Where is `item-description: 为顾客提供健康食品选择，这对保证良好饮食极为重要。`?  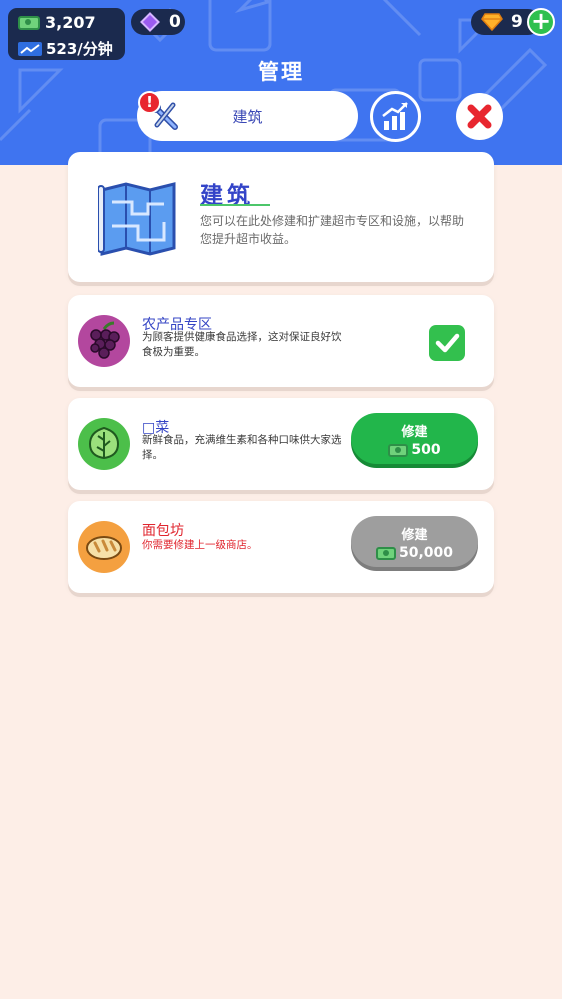 item-description: 为顾客提供健康食品选择，这对保证良好饮食极为重要。 is located at coordinates (242, 344).